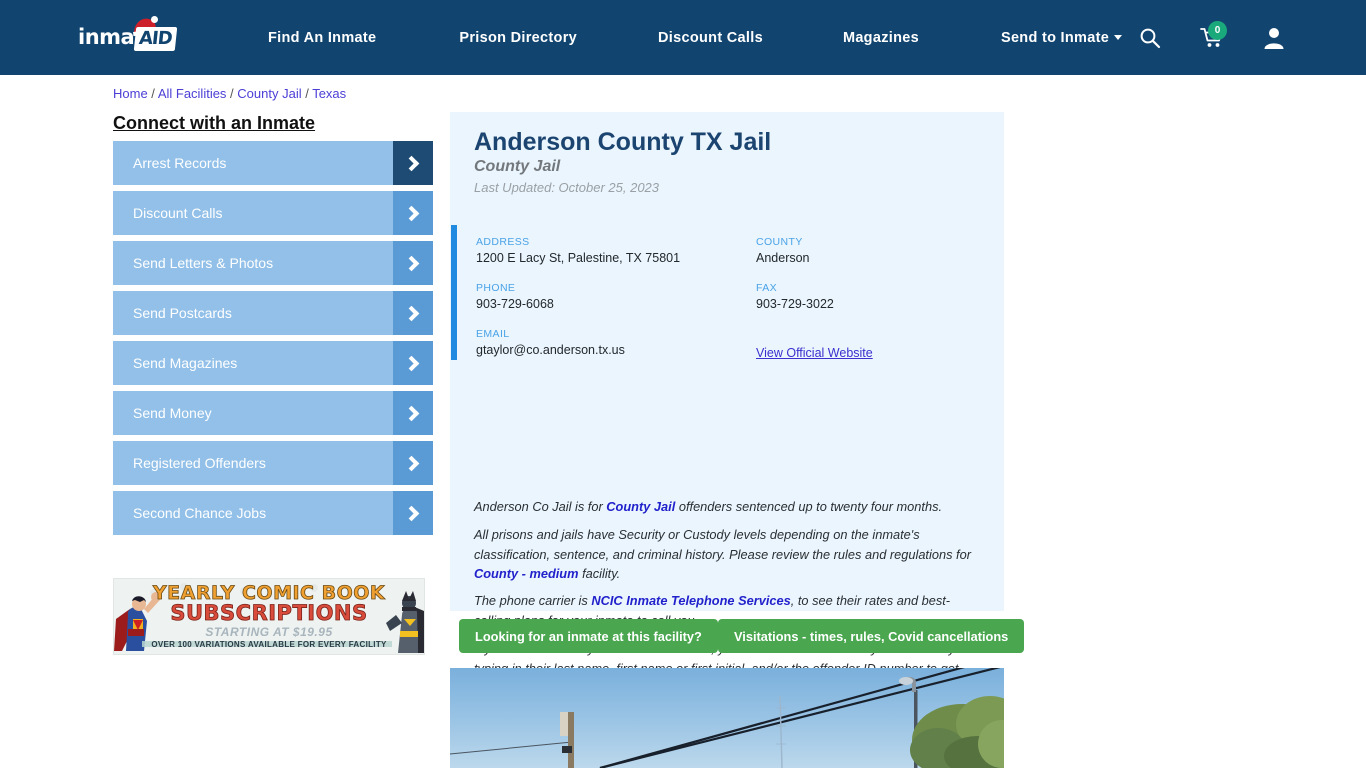  What do you see at coordinates (493, 334) in the screenshot?
I see `email-label: EMAIL` at bounding box center [493, 334].